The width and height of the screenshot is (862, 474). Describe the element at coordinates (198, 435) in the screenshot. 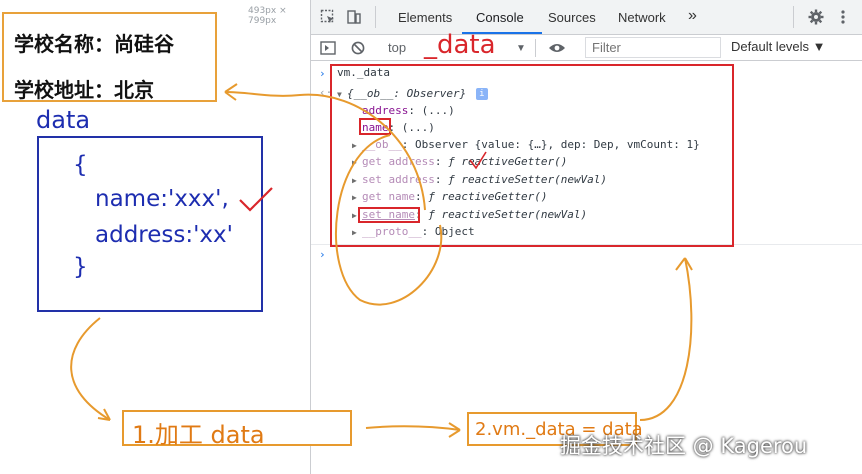

I see `step1-label: 1.加工 data` at that location.